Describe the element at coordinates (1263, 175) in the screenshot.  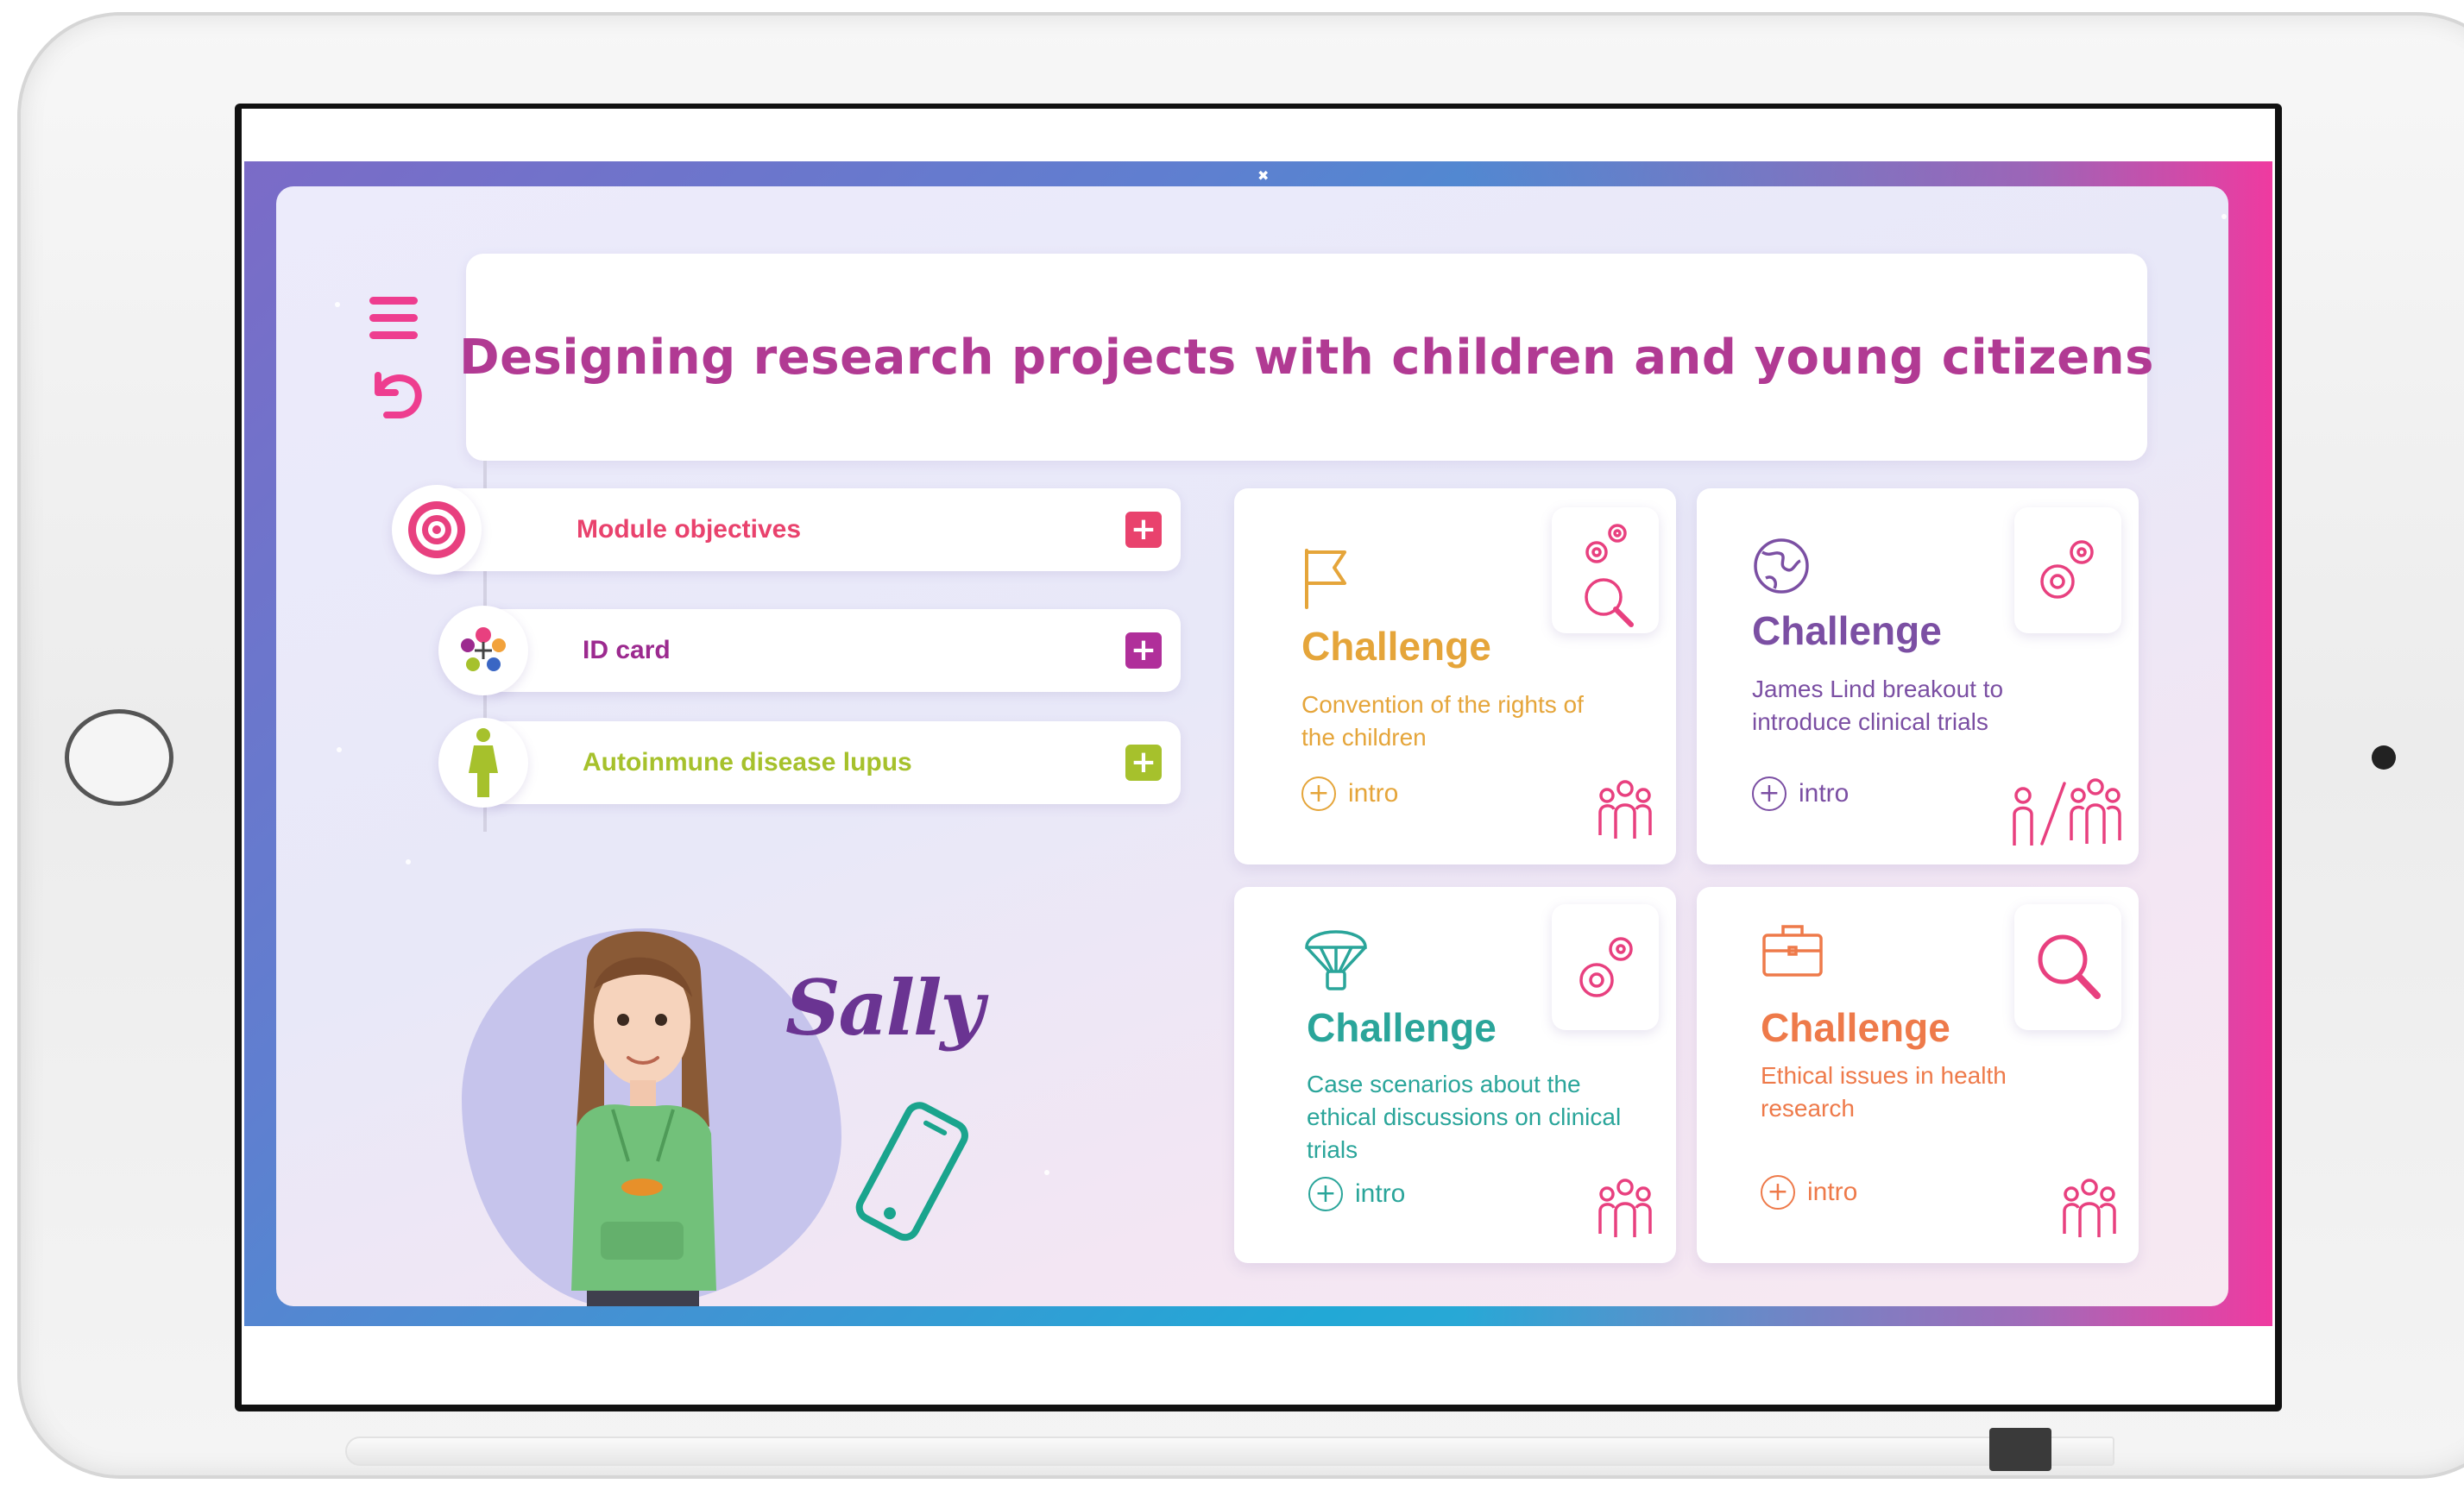
I see `top-handle-icon: ✖` at that location.